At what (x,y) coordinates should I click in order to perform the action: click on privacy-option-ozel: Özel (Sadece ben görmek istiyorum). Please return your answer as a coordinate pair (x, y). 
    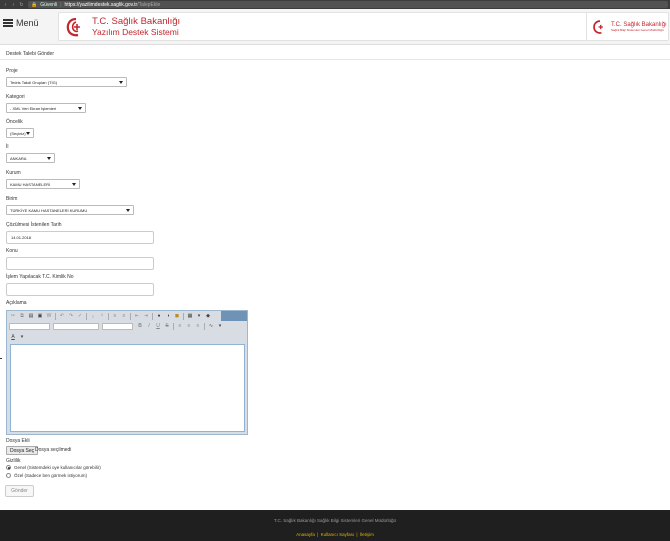
    Looking at the image, I should click on (46, 475).